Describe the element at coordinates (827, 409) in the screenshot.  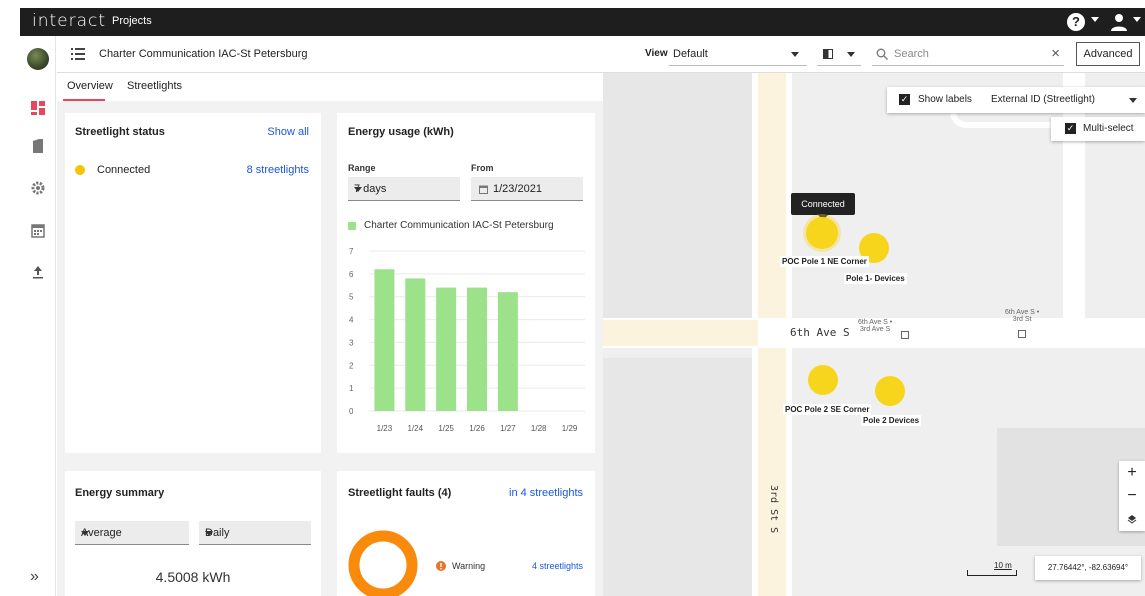
I see `pole-label: POC Pole 2 SE Corner` at that location.